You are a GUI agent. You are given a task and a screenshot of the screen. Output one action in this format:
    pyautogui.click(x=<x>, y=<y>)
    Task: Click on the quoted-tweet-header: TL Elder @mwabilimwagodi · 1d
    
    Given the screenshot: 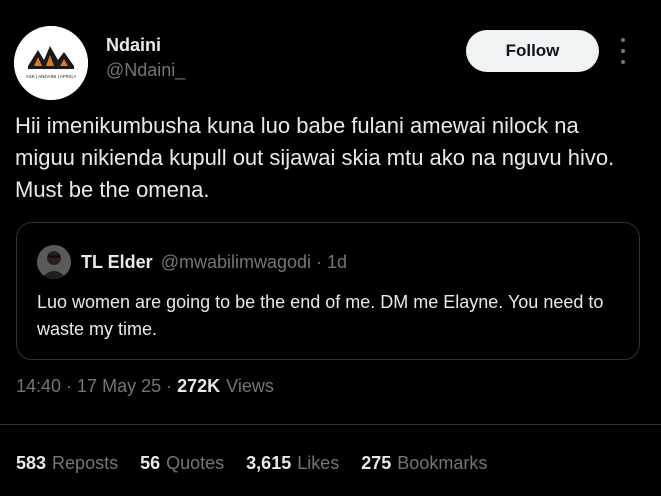 What is the action you would take?
    pyautogui.click(x=192, y=262)
    